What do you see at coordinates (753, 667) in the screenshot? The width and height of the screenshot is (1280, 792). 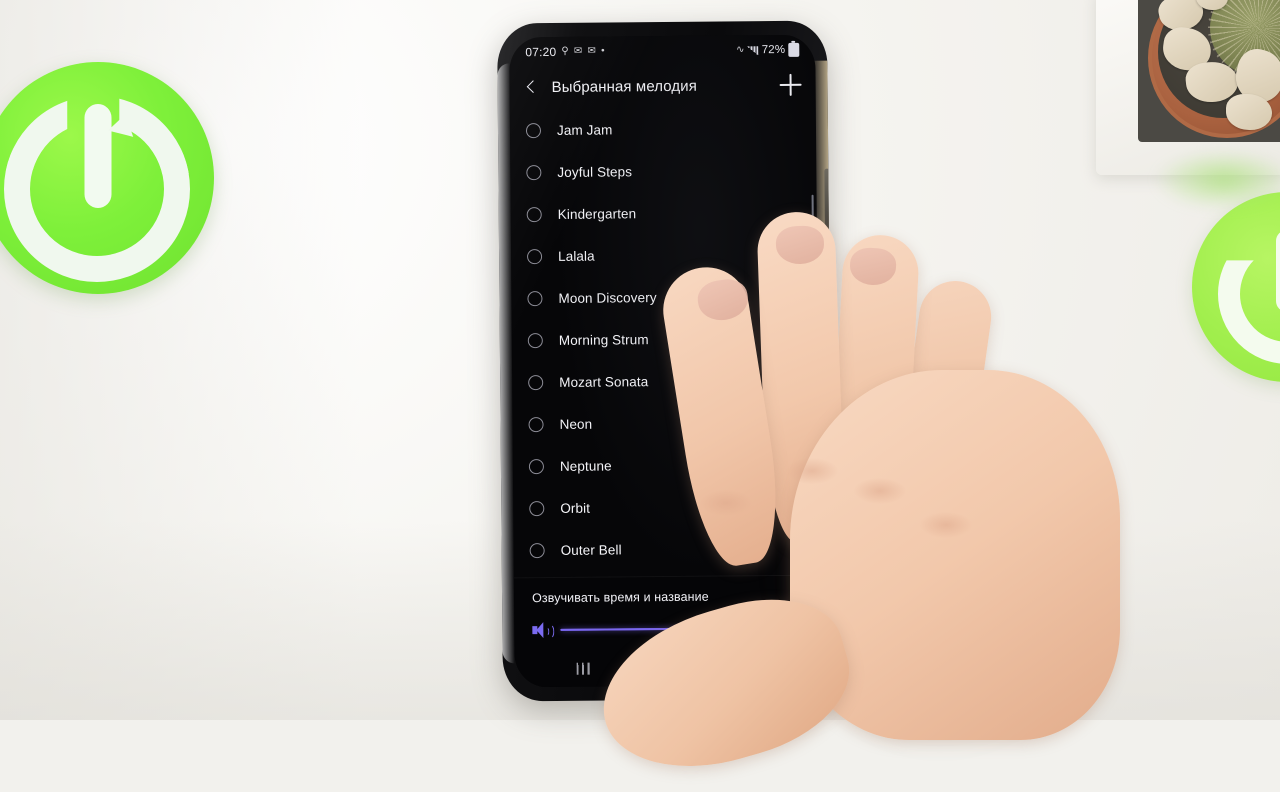 I see `back-icon` at bounding box center [753, 667].